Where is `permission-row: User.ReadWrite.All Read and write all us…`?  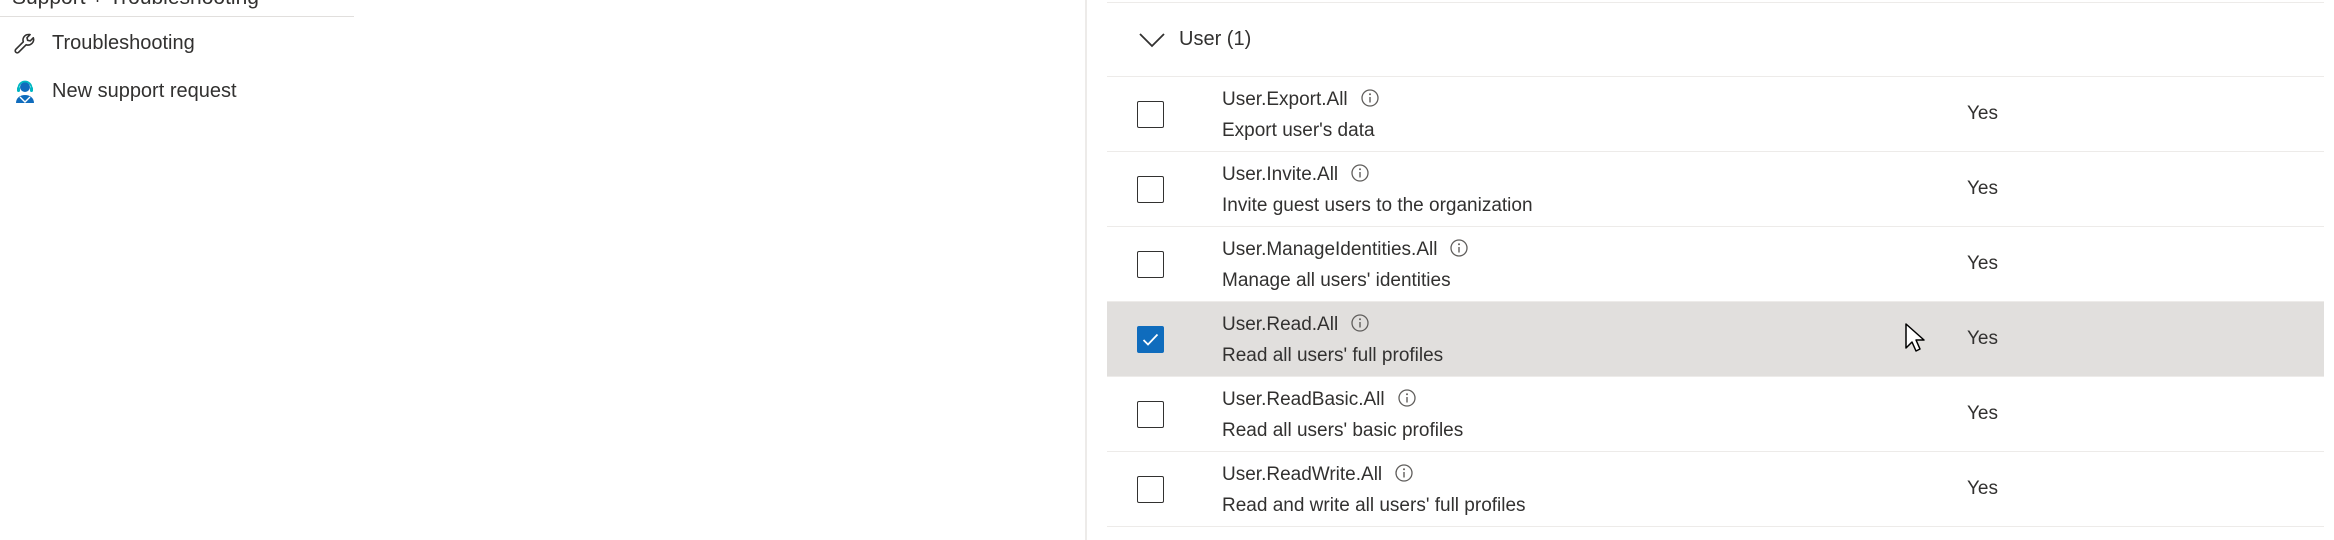 permission-row: User.ReadWrite.All Read and write all us… is located at coordinates (1715, 489).